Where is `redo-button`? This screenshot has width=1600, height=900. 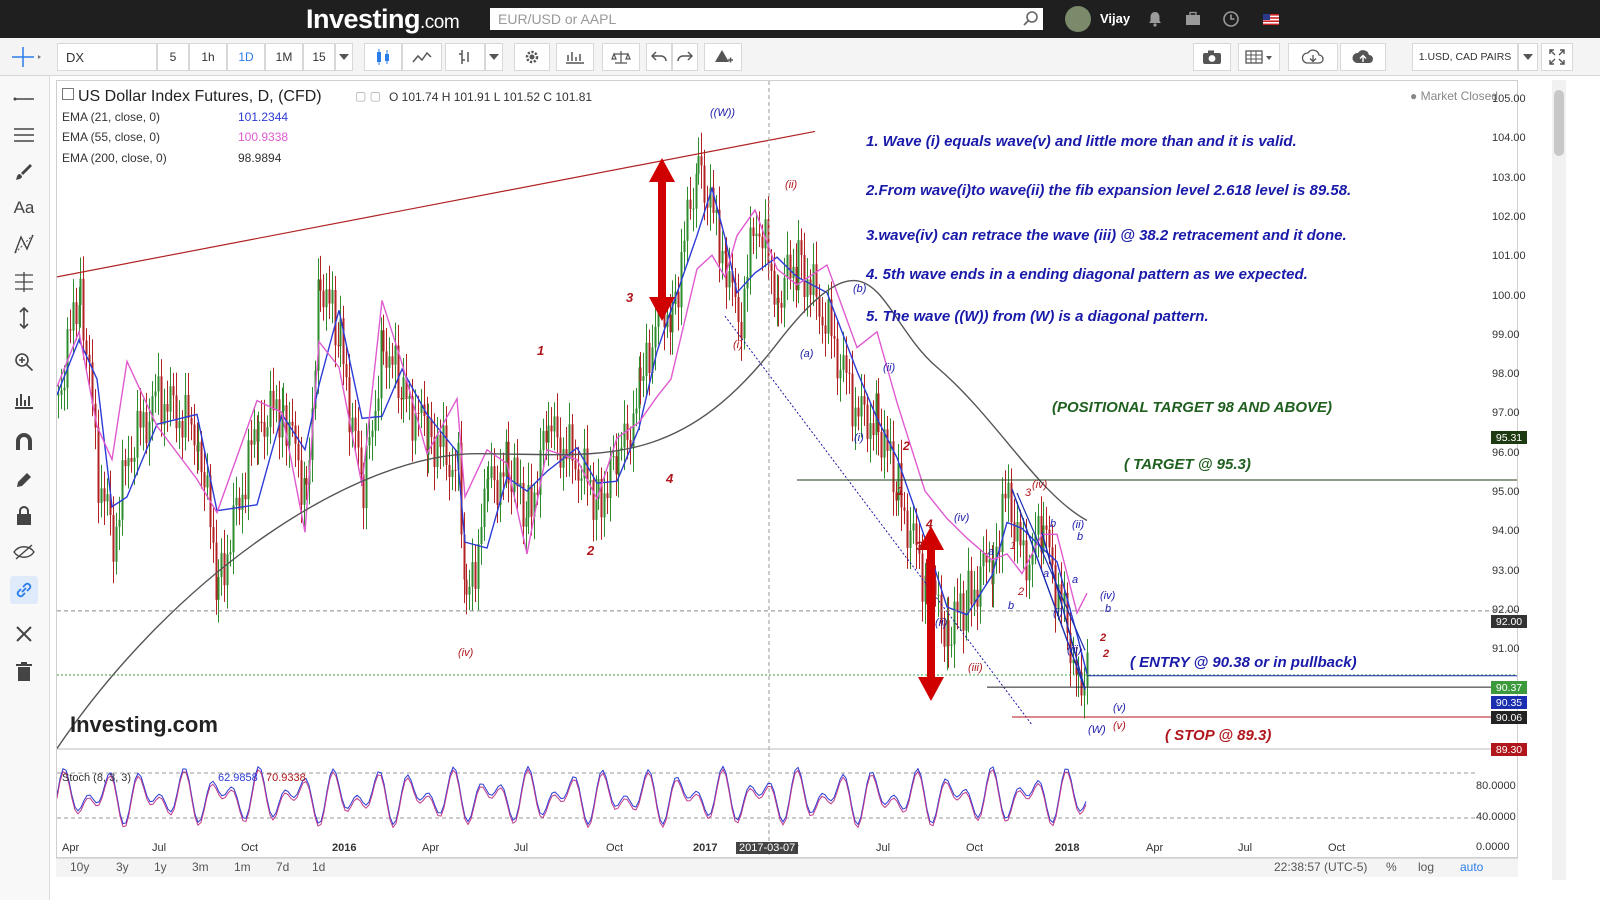
redo-button is located at coordinates (685, 57).